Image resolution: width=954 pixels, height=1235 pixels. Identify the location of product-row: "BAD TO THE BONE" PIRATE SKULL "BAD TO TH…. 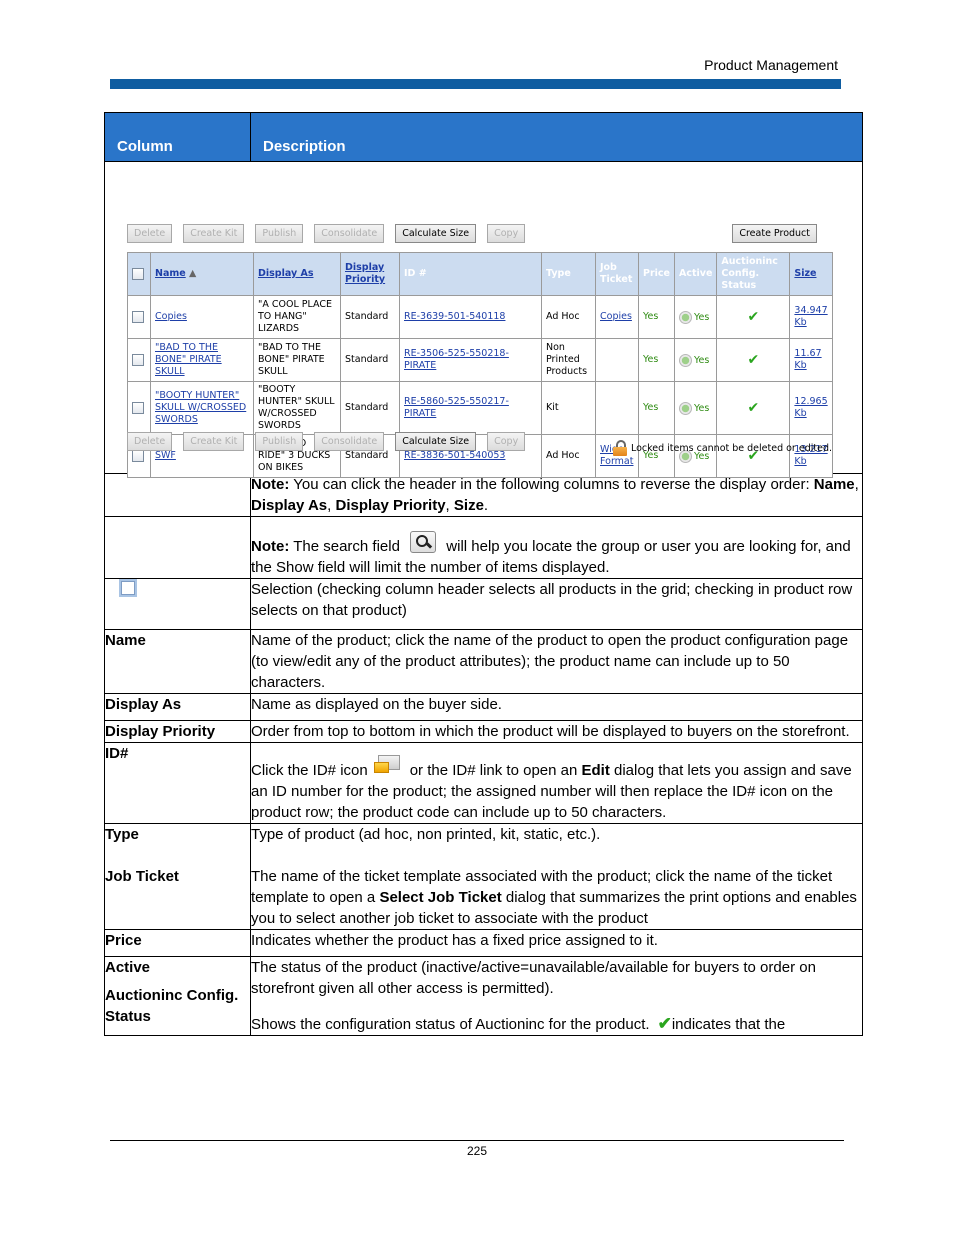
(480, 360).